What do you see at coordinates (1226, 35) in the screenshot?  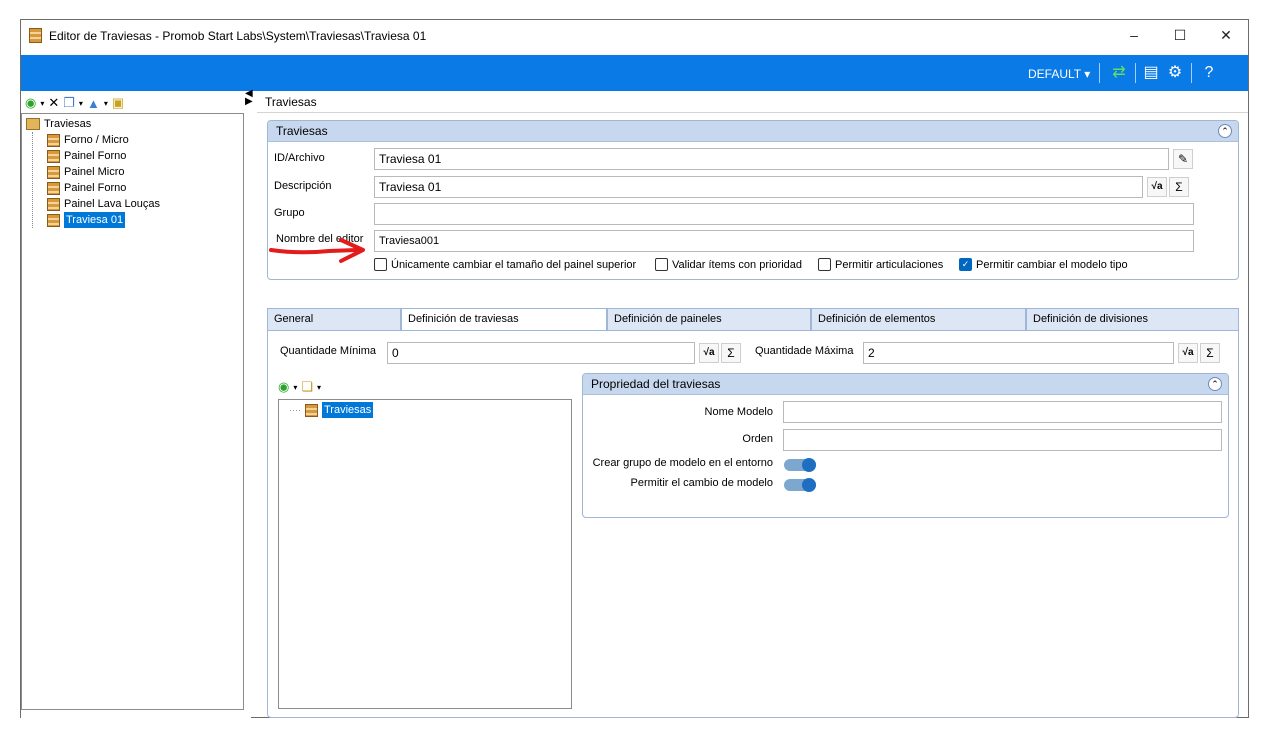 I see `close-button: ✕` at bounding box center [1226, 35].